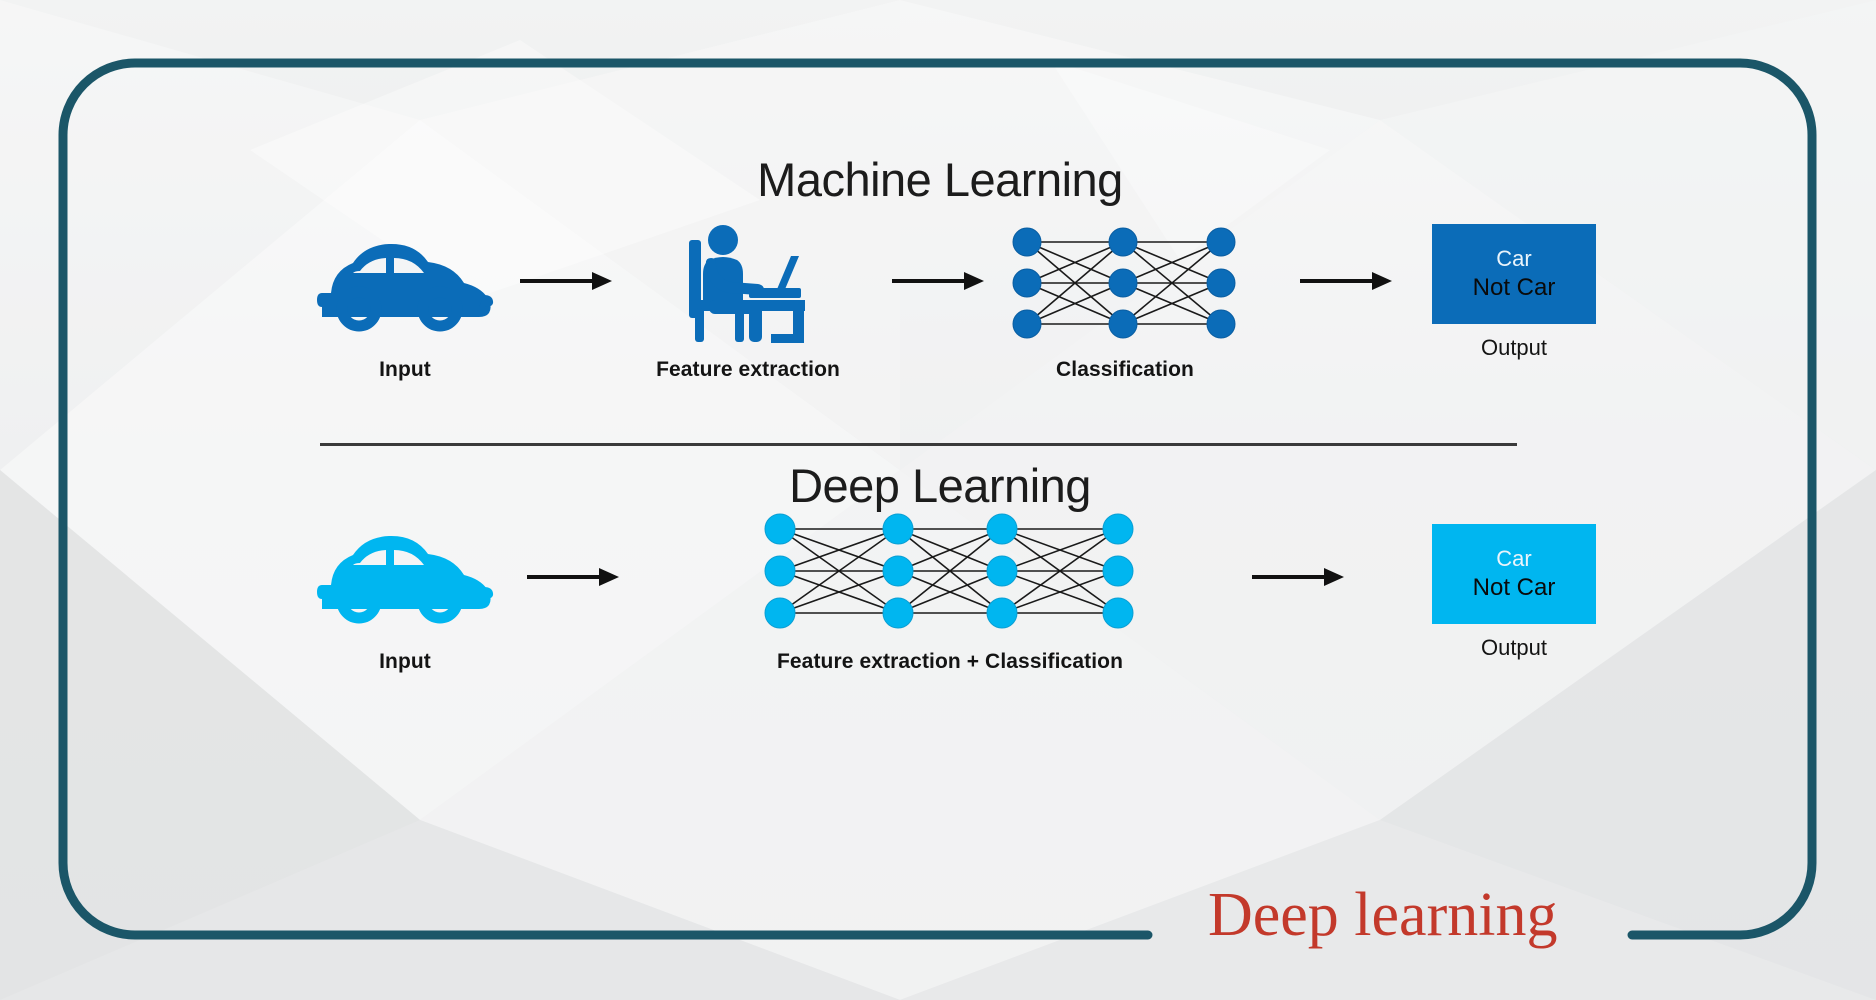 This screenshot has width=1876, height=1000. I want to click on ml-stage-feature-extraction: Feature extraction, so click(748, 301).